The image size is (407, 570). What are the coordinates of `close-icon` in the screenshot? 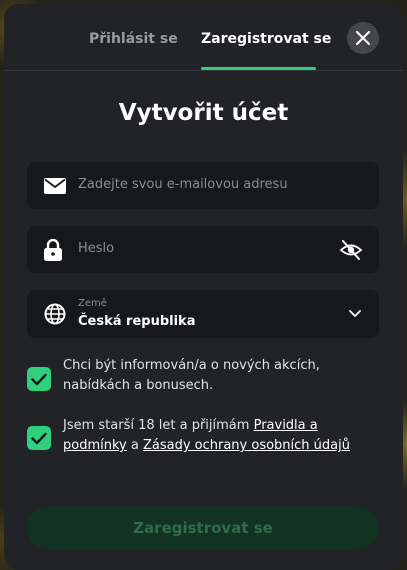 It's located at (363, 38).